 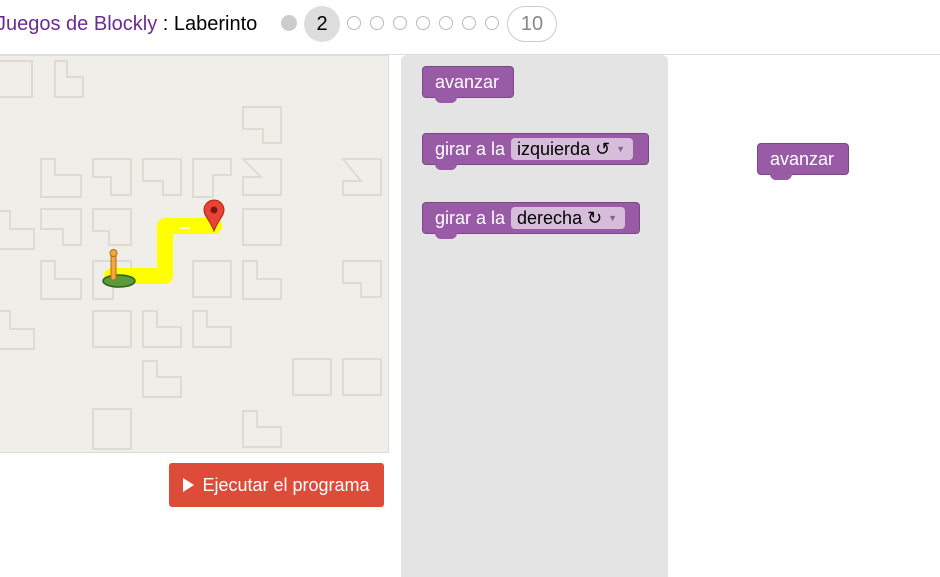 What do you see at coordinates (560, 218) in the screenshot?
I see `turn-right-value: derecha ↻` at bounding box center [560, 218].